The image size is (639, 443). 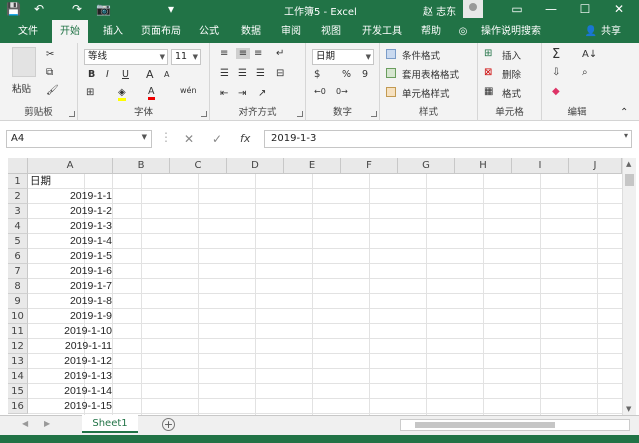 I want to click on fill-color-icon: ◈, so click(x=122, y=94).